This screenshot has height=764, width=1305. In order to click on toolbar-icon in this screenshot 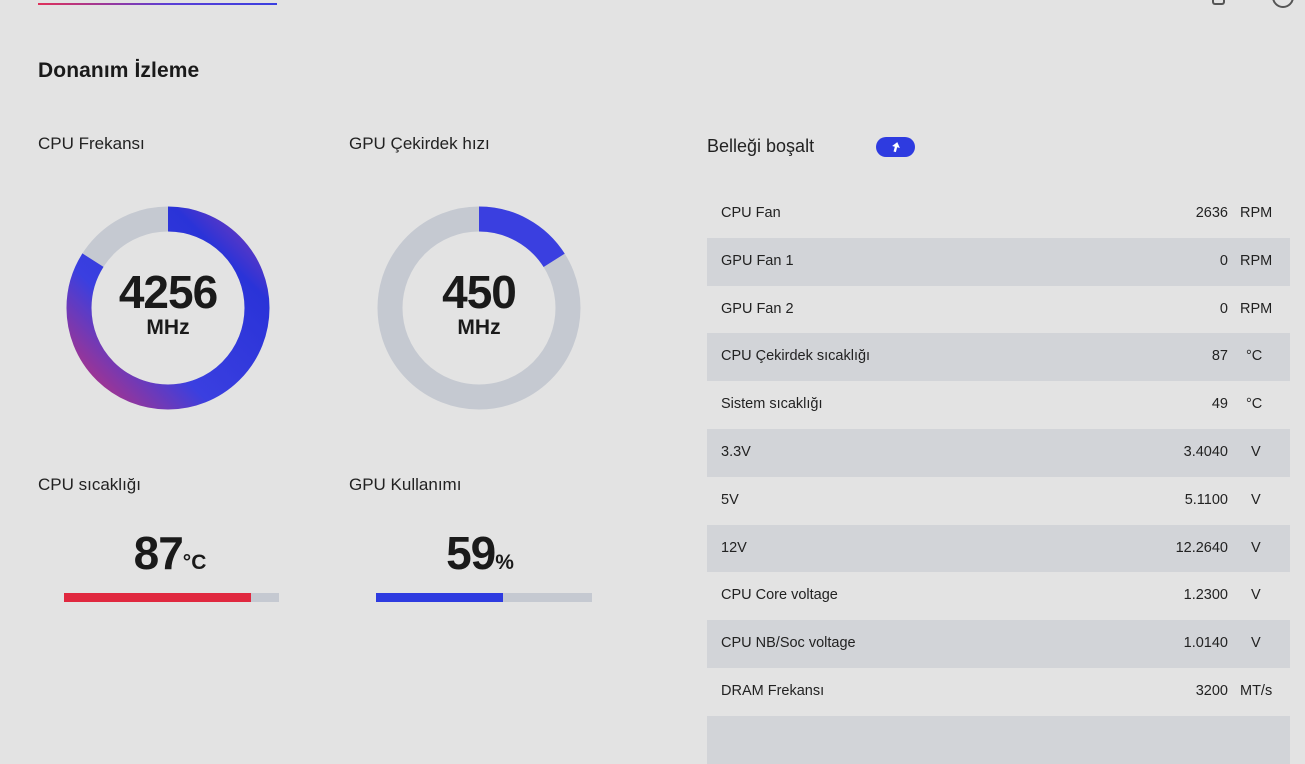, I will do `click(1218, 2)`.